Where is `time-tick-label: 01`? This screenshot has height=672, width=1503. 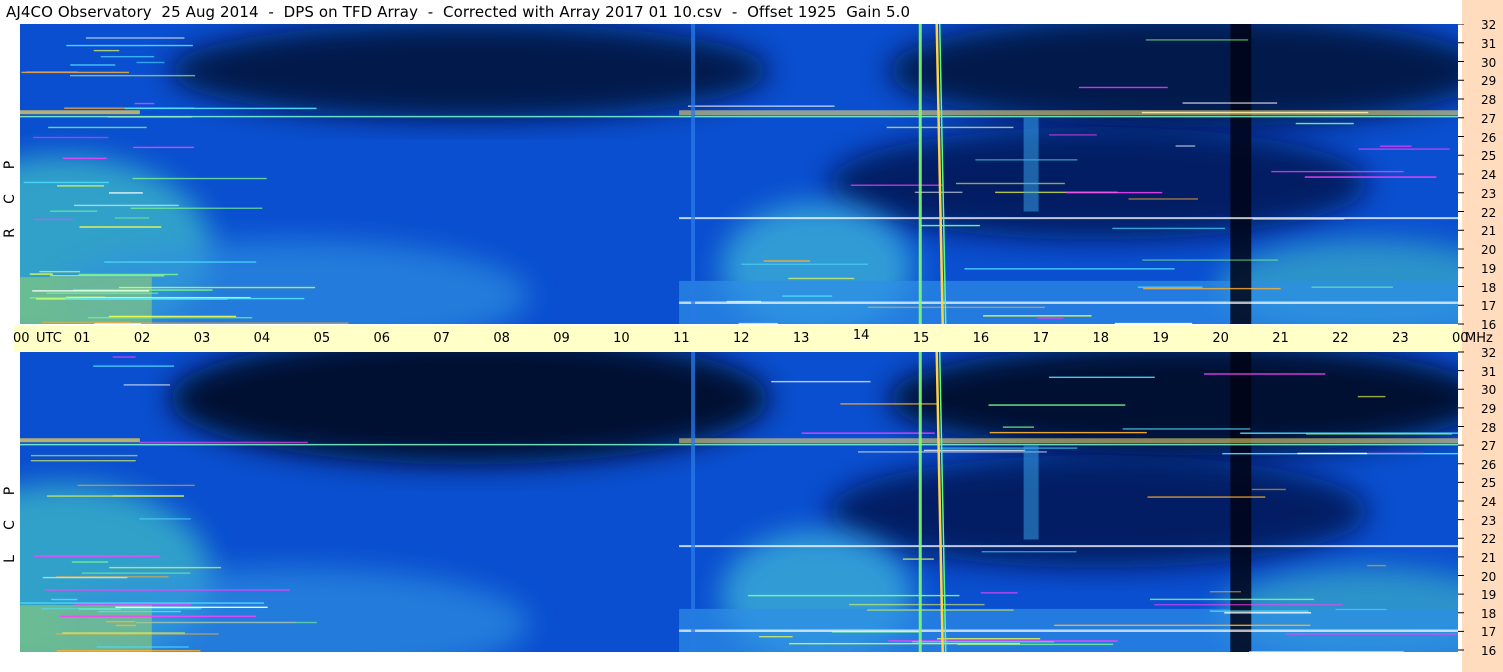
time-tick-label: 01 is located at coordinates (82, 338).